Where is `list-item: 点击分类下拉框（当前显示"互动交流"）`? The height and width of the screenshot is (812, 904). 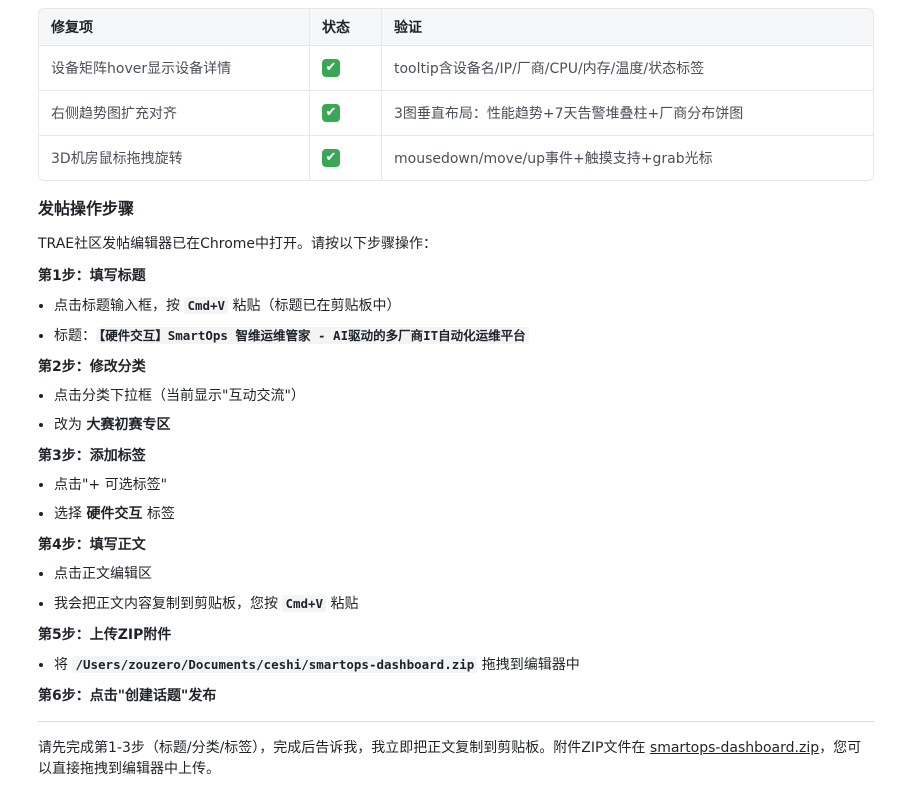
list-item: 点击分类下拉框（当前显示"互动交流"） is located at coordinates (464, 396).